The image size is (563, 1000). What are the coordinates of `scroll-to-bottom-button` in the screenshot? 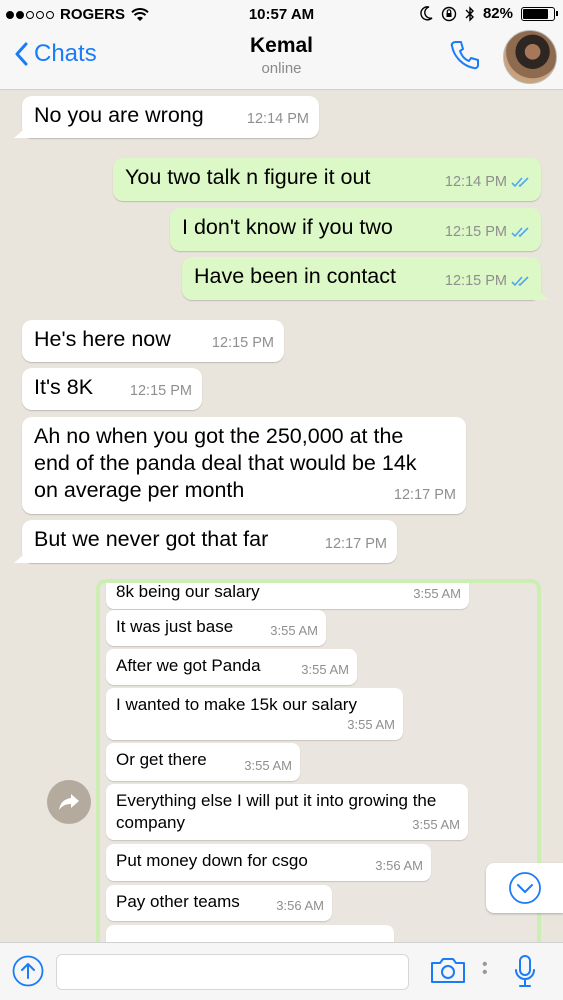 It's located at (524, 888).